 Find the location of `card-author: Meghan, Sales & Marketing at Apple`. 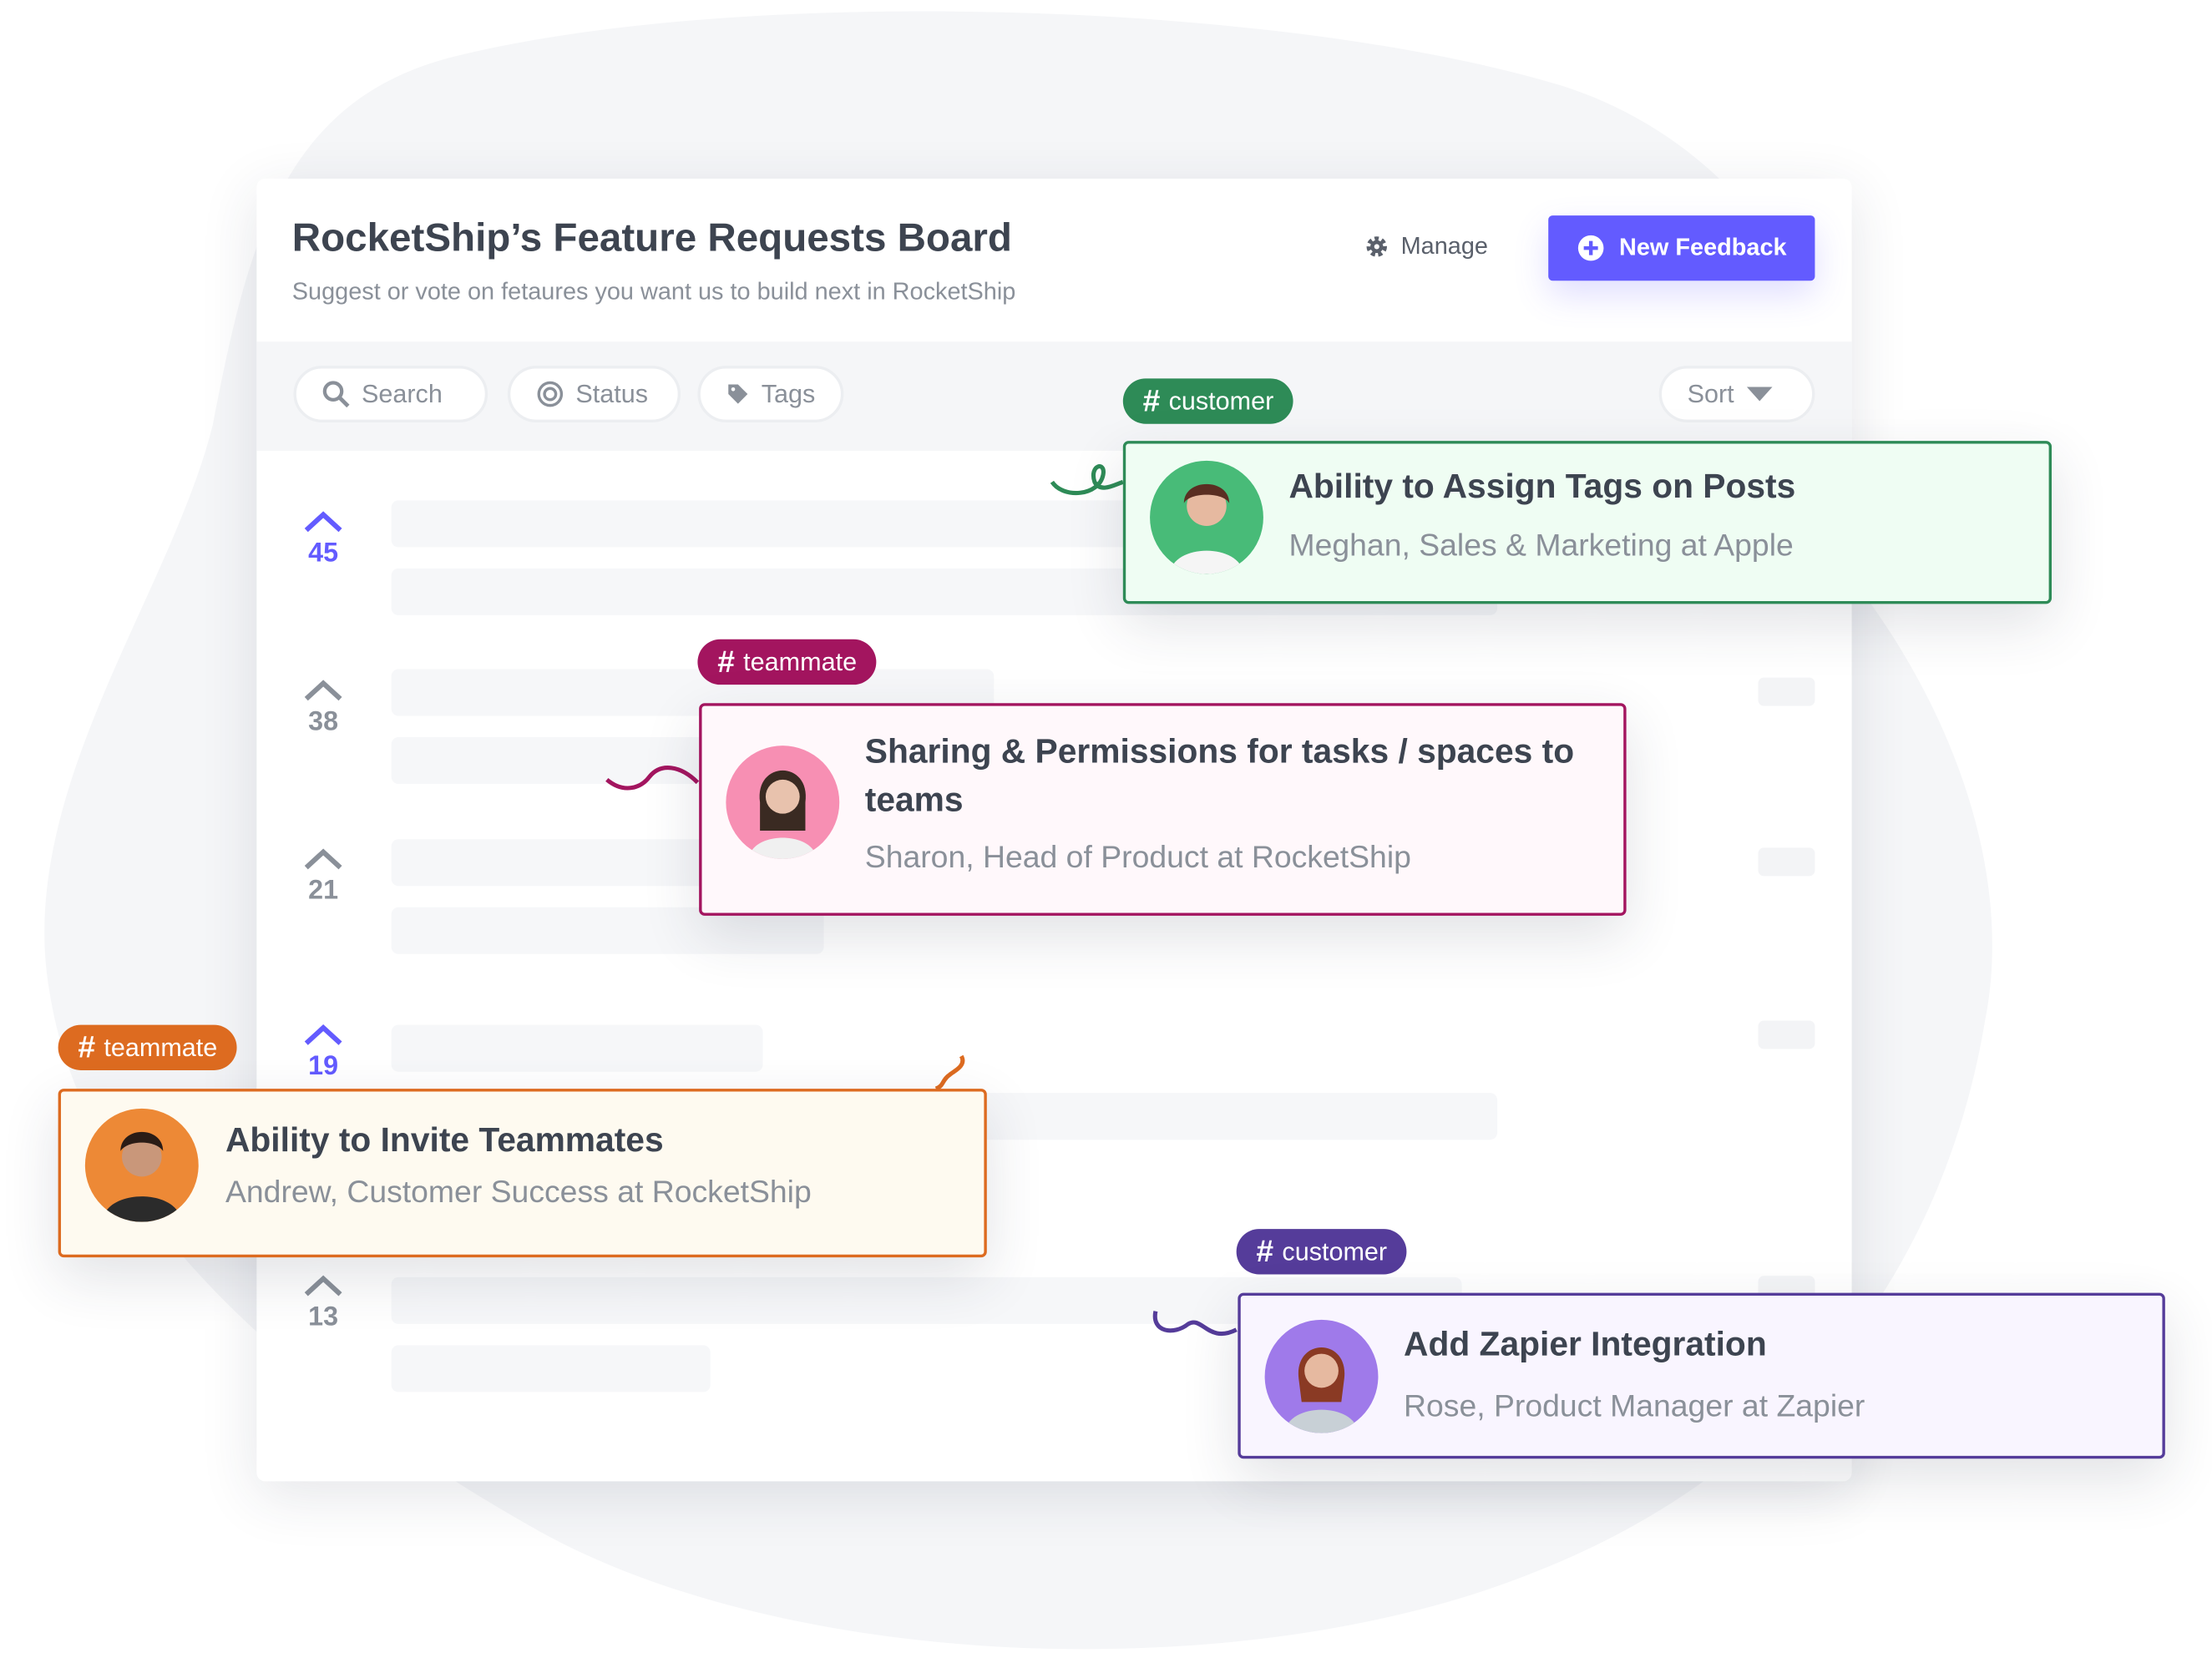

card-author: Meghan, Sales & Marketing at Apple is located at coordinates (1541, 545).